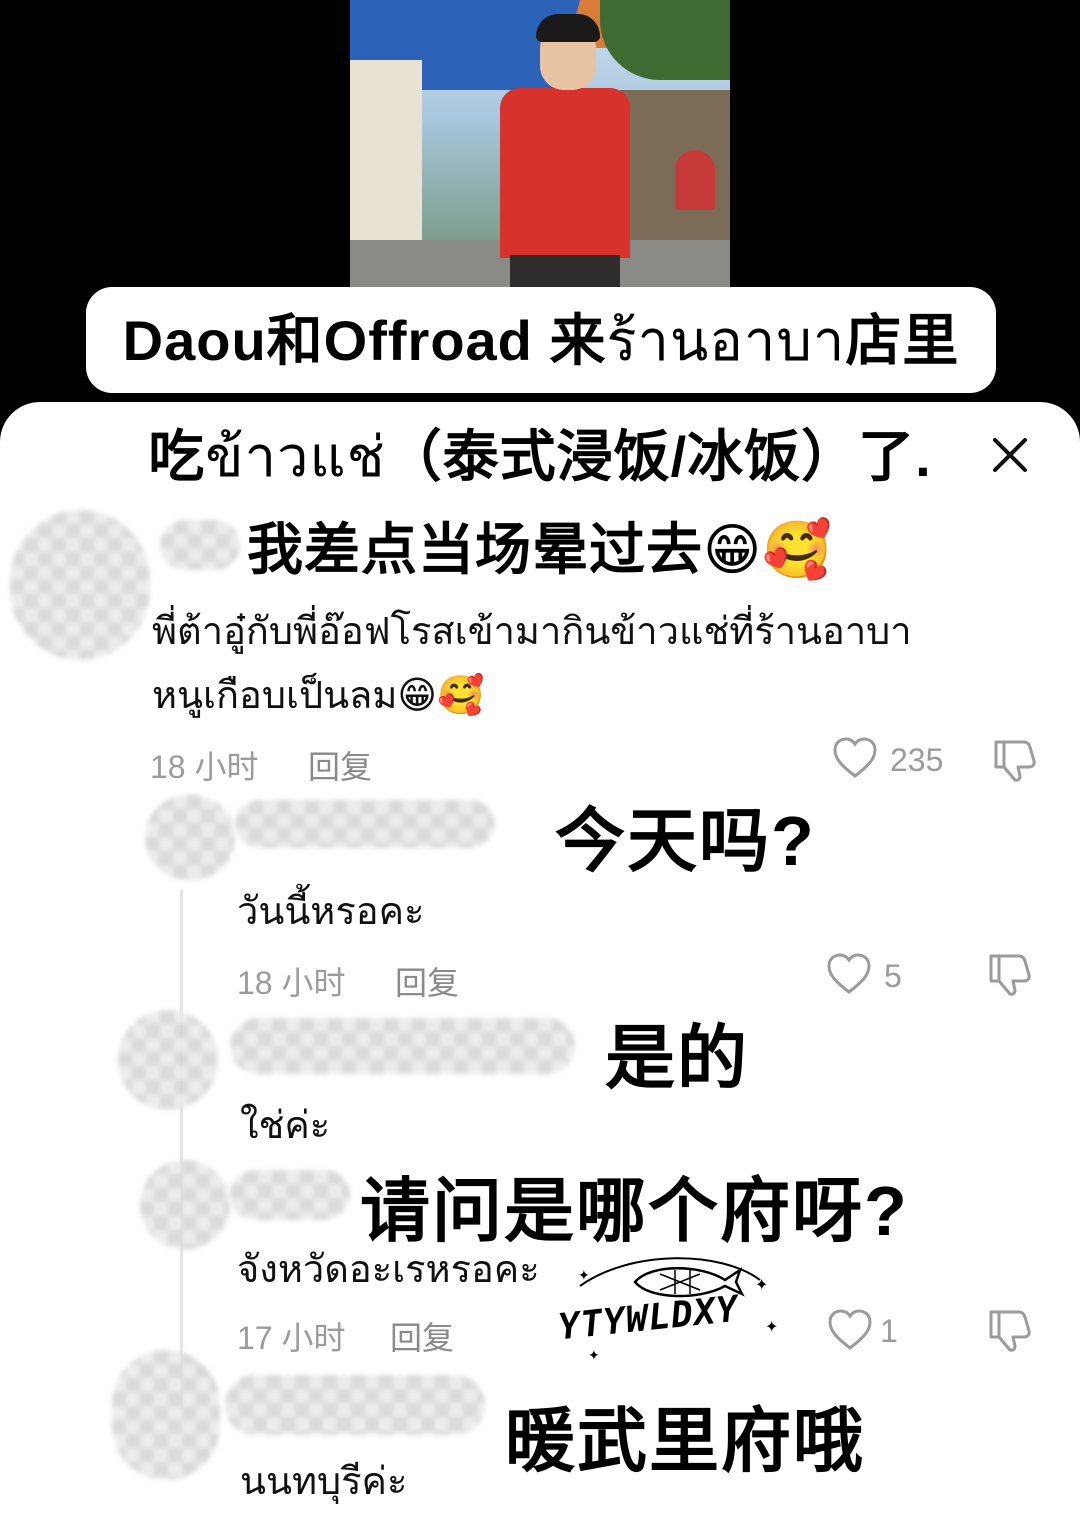 The height and width of the screenshot is (1519, 1080). What do you see at coordinates (893, 976) in the screenshot?
I see `like-count: 5` at bounding box center [893, 976].